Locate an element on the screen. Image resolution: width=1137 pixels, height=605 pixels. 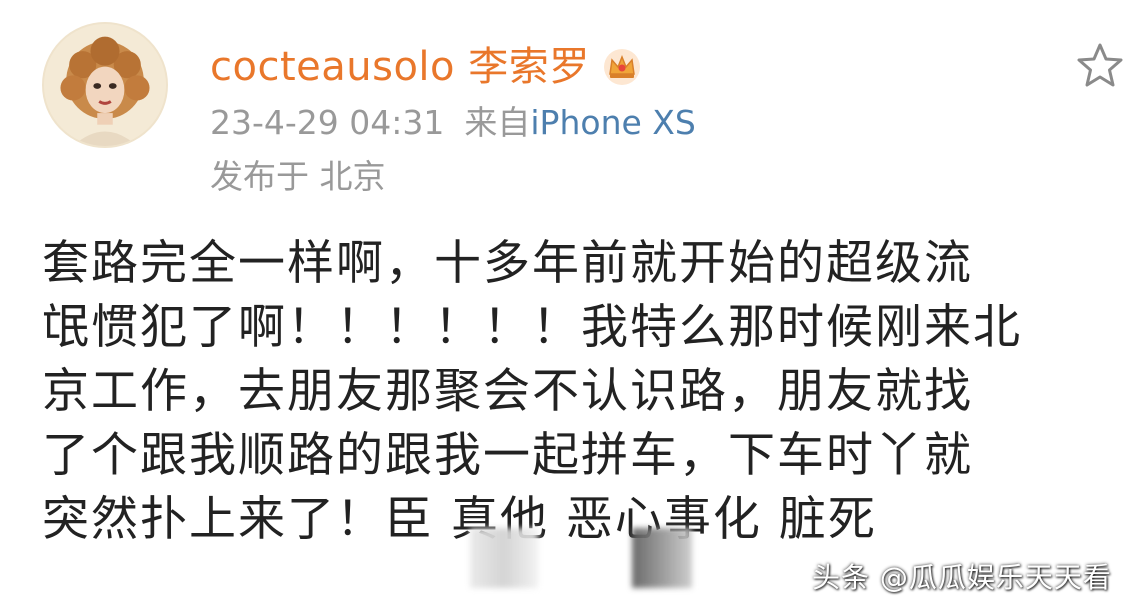
user-avatar is located at coordinates (105, 85).